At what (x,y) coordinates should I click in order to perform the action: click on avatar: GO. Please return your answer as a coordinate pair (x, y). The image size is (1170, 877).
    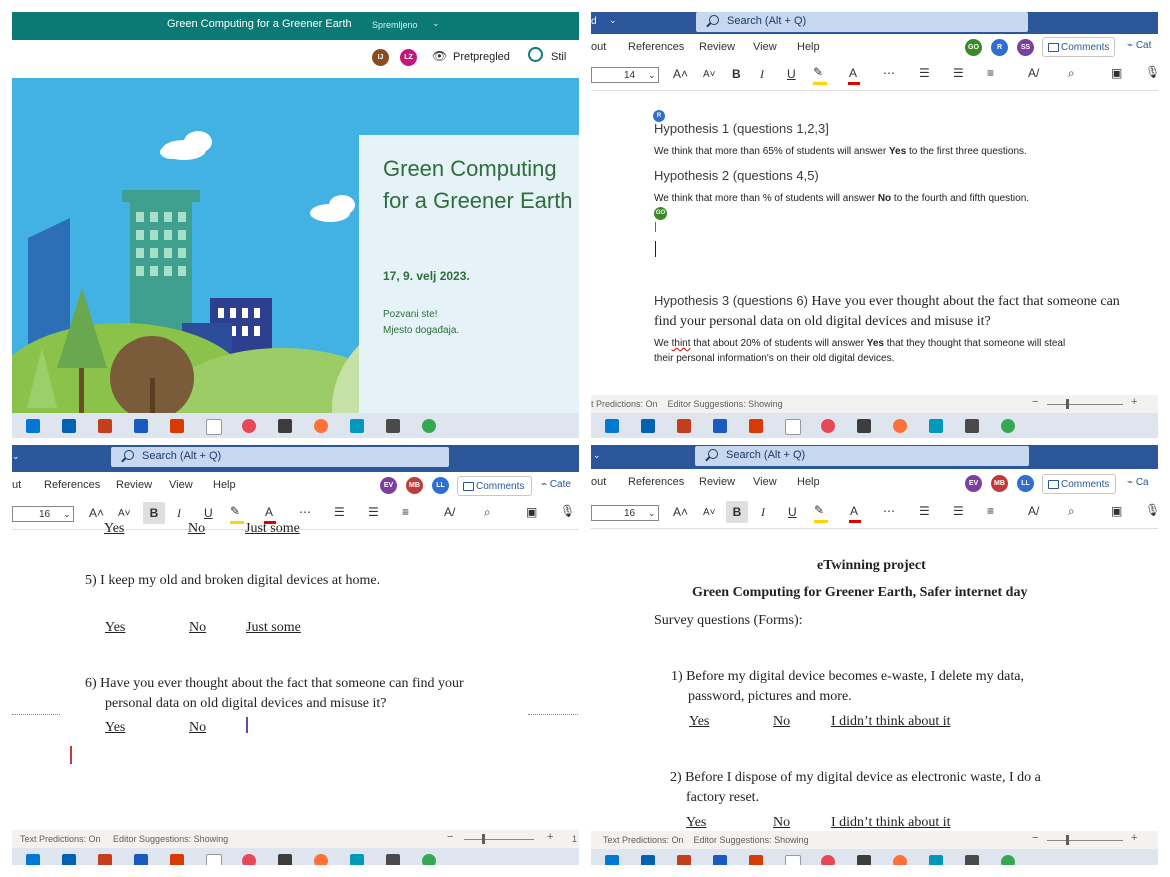
    Looking at the image, I should click on (973, 47).